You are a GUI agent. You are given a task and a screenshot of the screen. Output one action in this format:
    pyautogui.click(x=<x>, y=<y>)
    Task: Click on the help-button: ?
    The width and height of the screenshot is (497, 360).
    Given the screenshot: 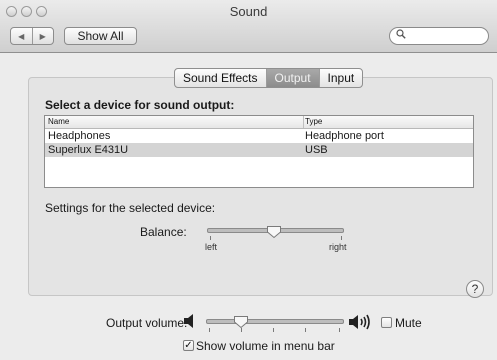 What is the action you would take?
    pyautogui.click(x=475, y=289)
    